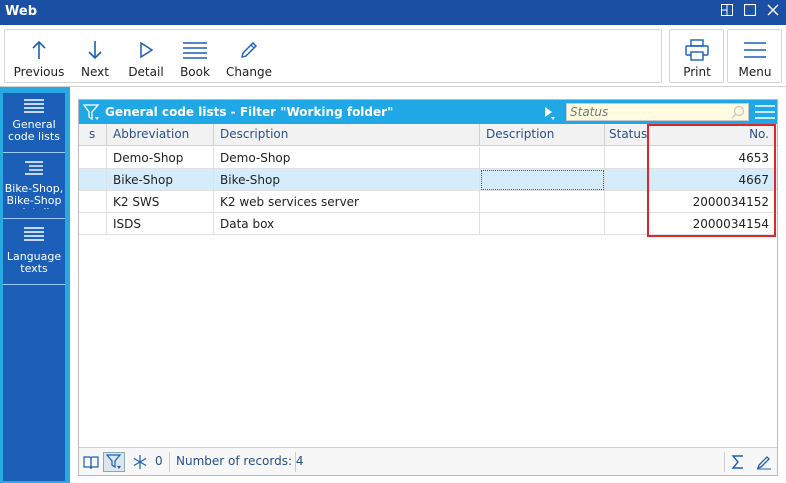  What do you see at coordinates (39, 50) in the screenshot?
I see `arrow-up-icon` at bounding box center [39, 50].